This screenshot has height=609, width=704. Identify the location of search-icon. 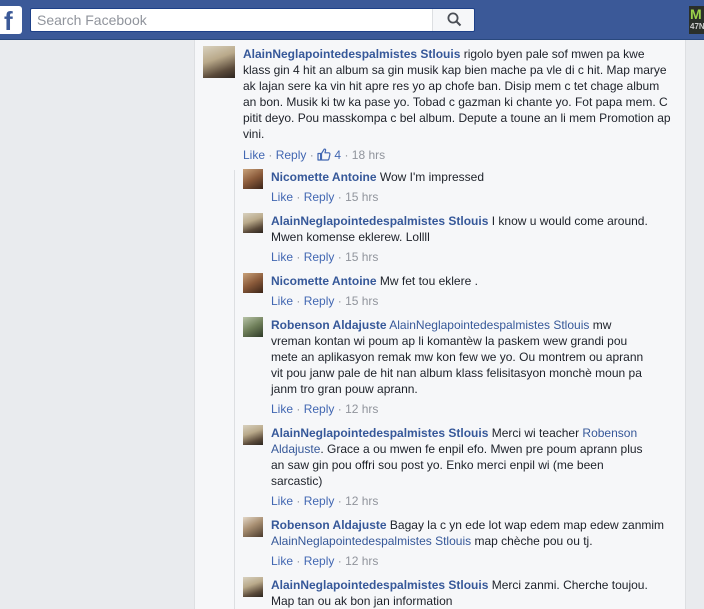
(454, 19).